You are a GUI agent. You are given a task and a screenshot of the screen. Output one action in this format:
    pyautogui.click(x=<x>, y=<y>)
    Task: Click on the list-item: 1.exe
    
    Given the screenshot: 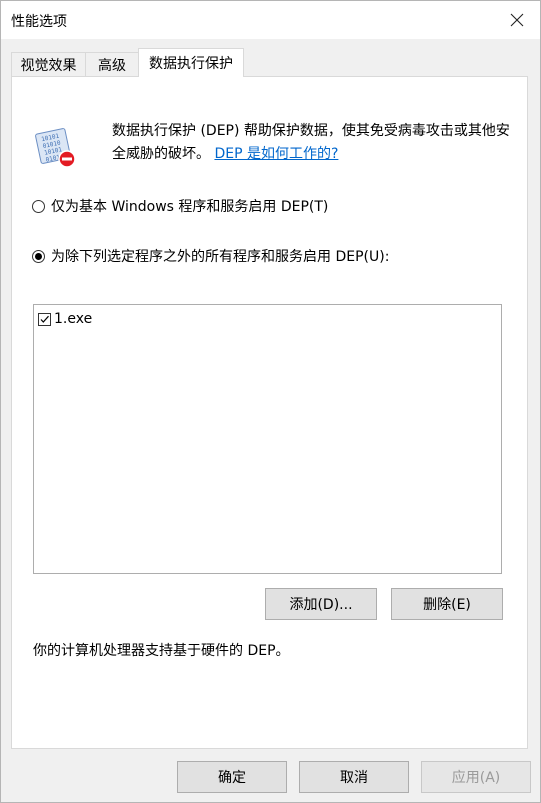 What is the action you would take?
    pyautogui.click(x=65, y=319)
    